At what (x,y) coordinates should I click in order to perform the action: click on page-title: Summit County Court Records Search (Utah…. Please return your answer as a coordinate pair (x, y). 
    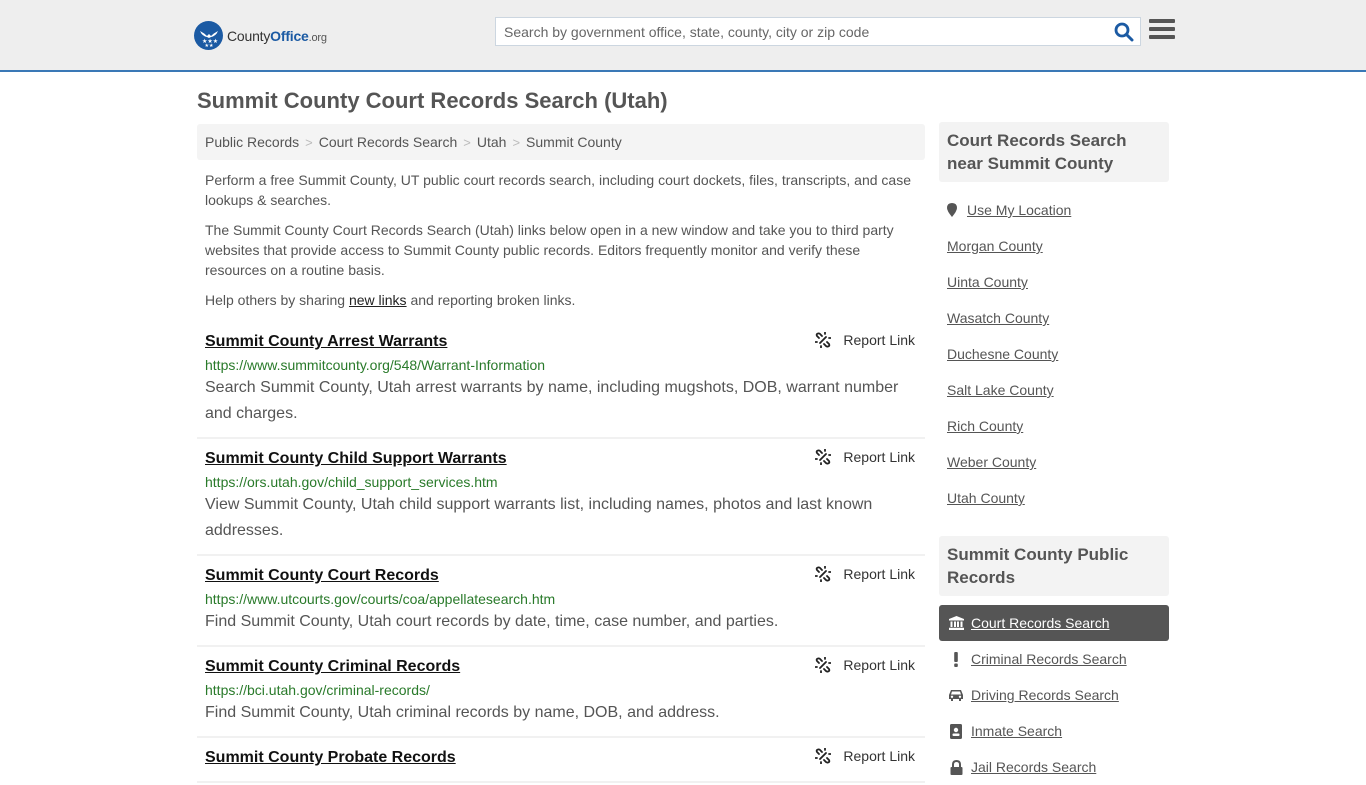
    Looking at the image, I should click on (432, 100).